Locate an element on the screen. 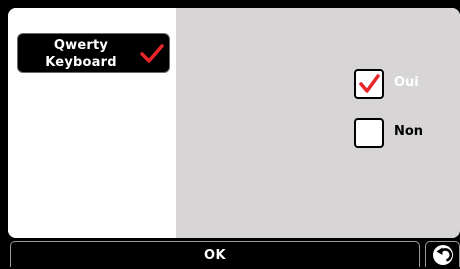 Image resolution: width=460 pixels, height=269 pixels. checkbox-non is located at coordinates (369, 133).